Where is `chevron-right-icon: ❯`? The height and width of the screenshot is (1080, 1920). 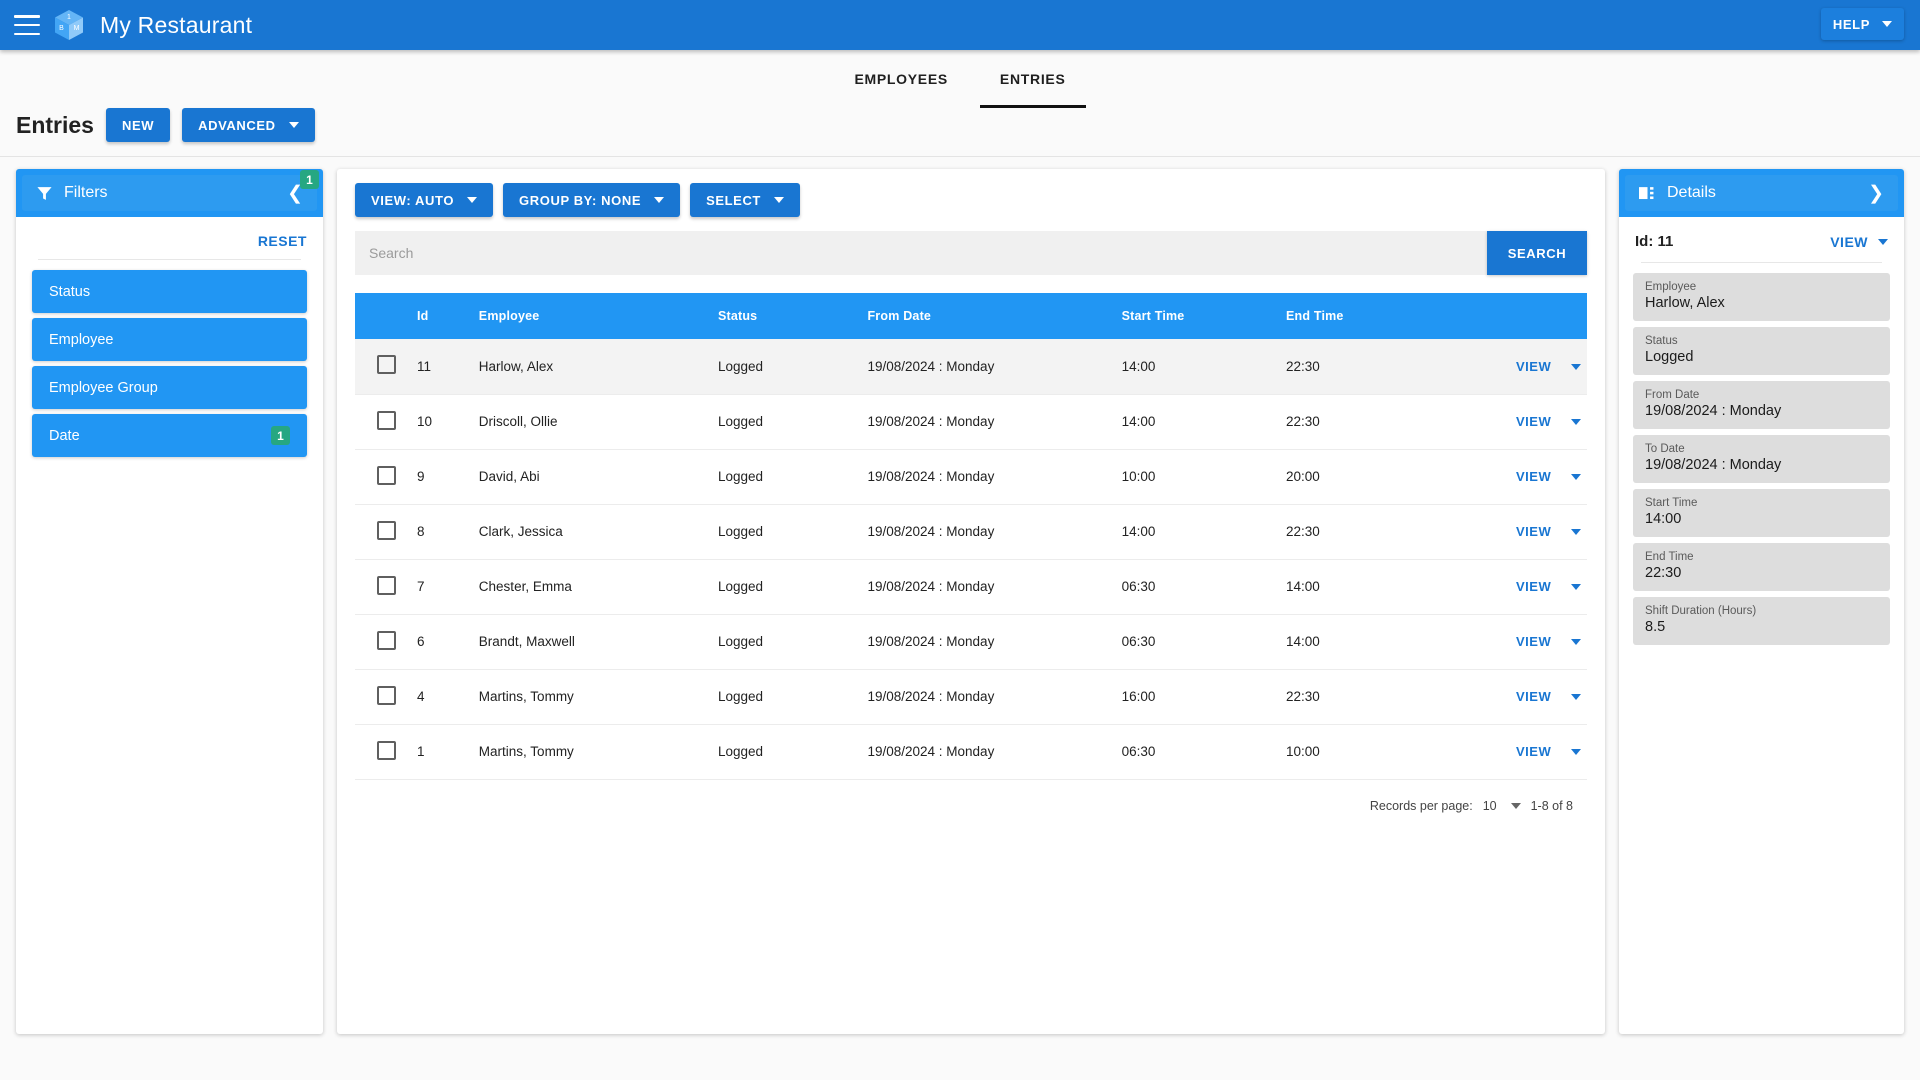
chevron-right-icon: ❯ is located at coordinates (1876, 193).